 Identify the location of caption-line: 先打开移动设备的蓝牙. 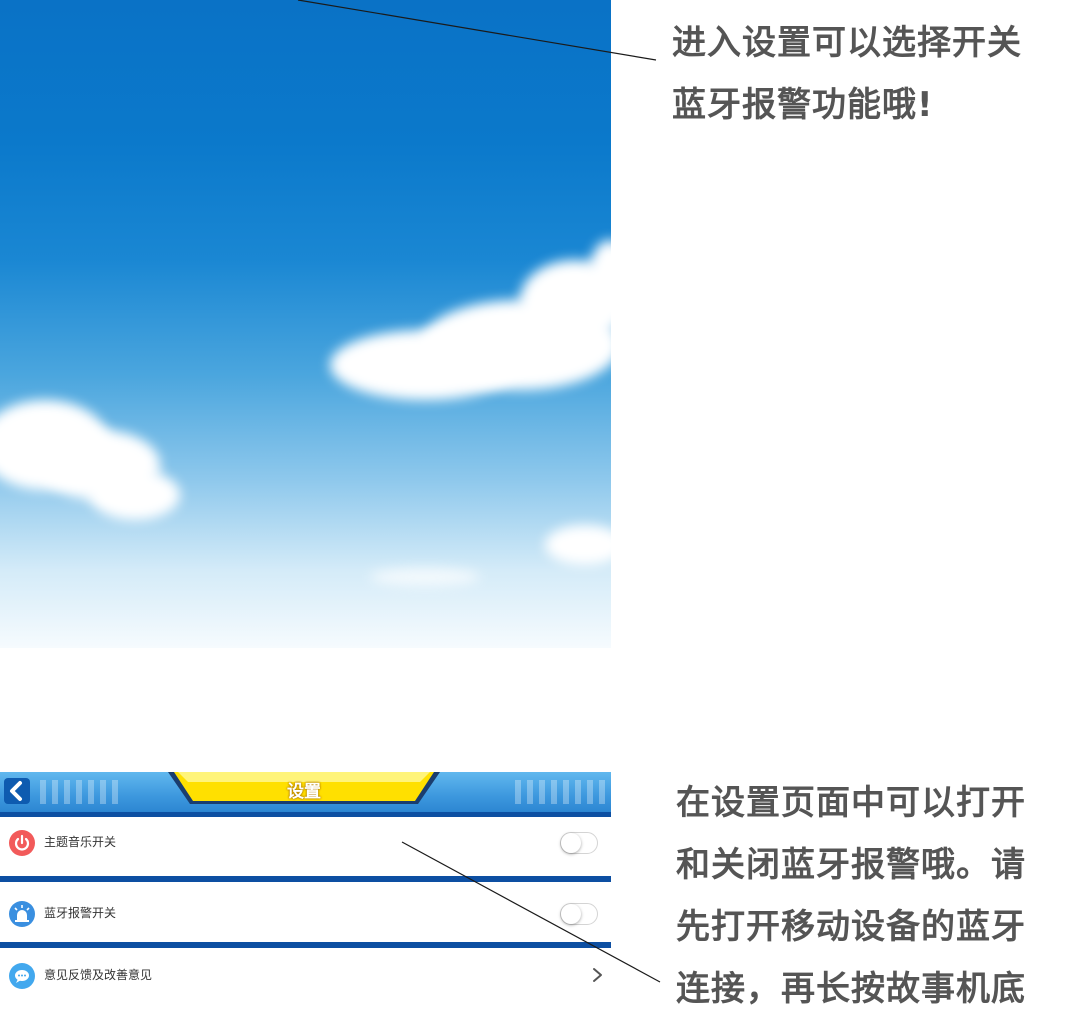
(851, 927).